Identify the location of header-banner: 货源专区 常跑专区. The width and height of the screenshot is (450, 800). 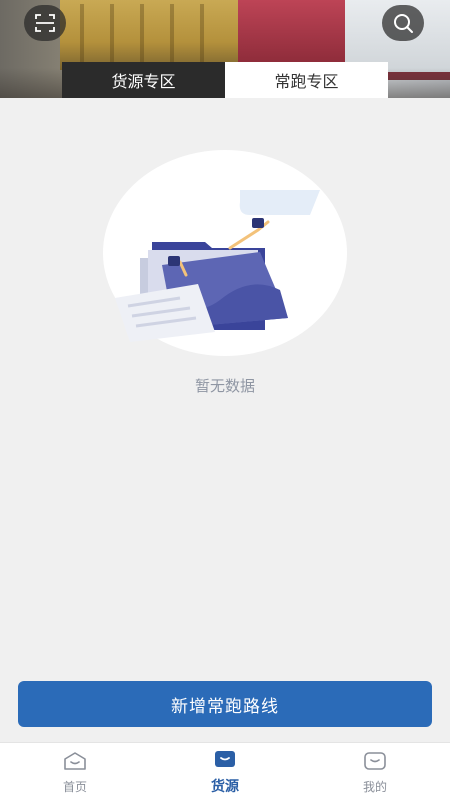
(225, 49).